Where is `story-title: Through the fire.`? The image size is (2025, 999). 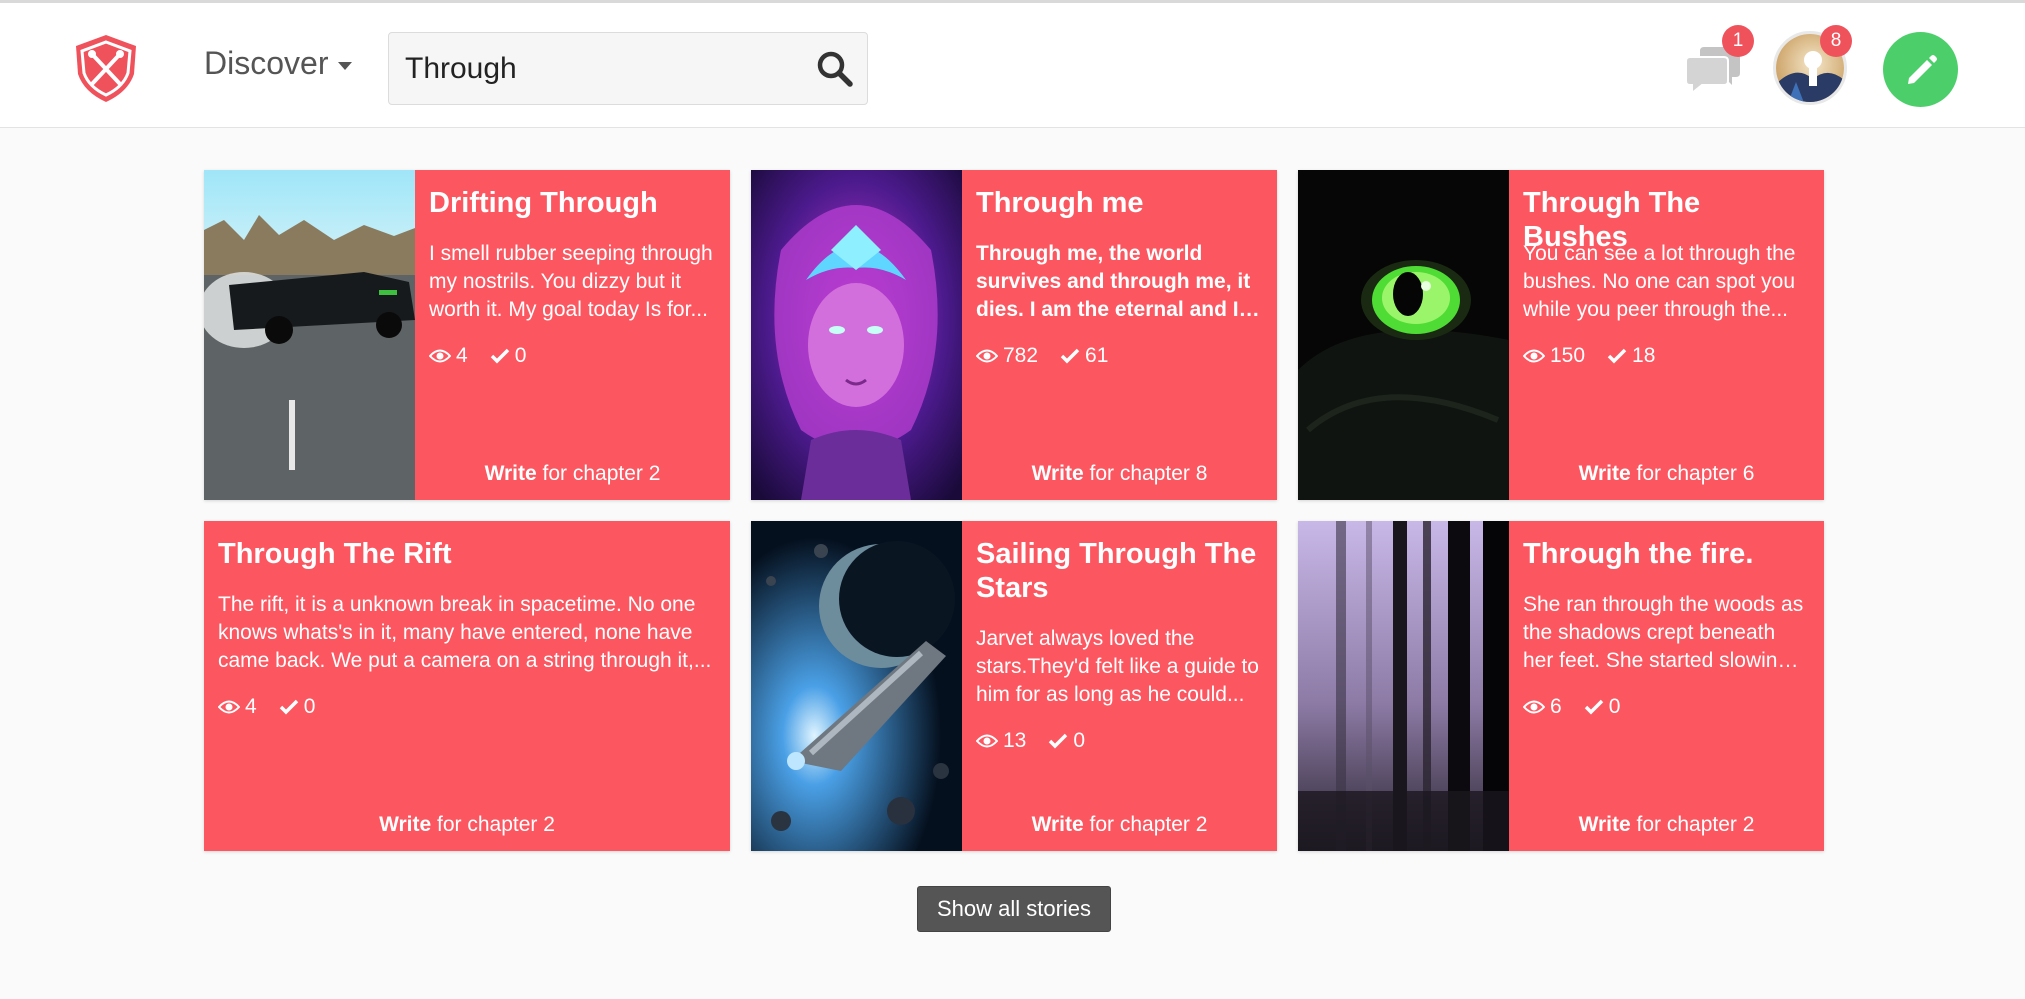
story-title: Through the fire. is located at coordinates (1666, 554).